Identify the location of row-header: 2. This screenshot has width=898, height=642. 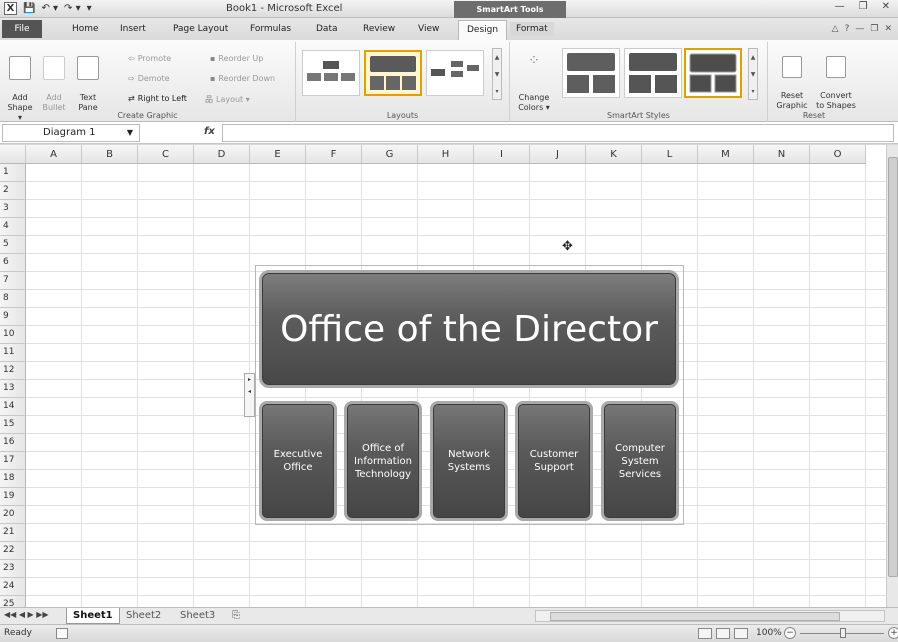
(13, 191).